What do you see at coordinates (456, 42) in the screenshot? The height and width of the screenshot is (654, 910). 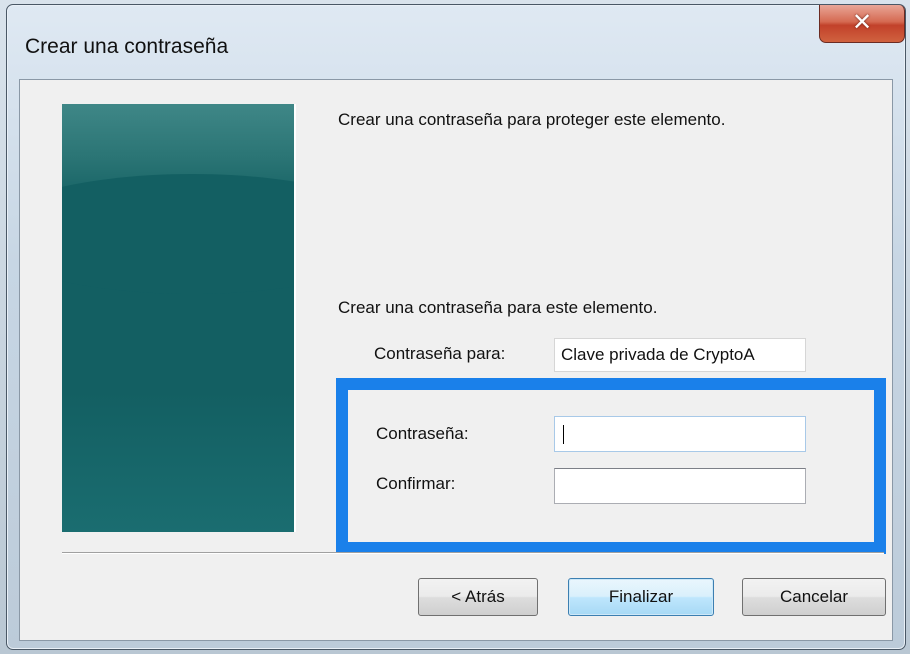 I see `title-bar: Crear una contraseña ✕` at bounding box center [456, 42].